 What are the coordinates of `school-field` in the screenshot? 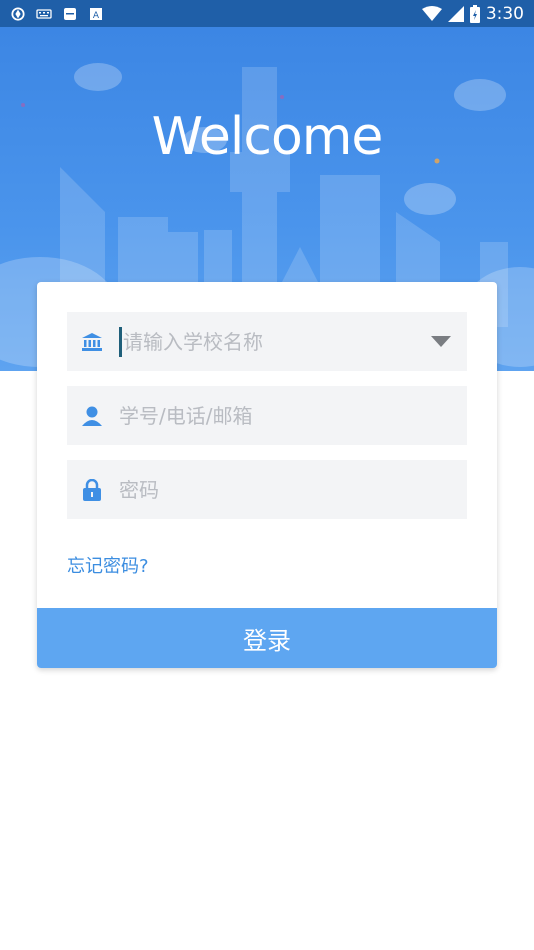 It's located at (267, 341).